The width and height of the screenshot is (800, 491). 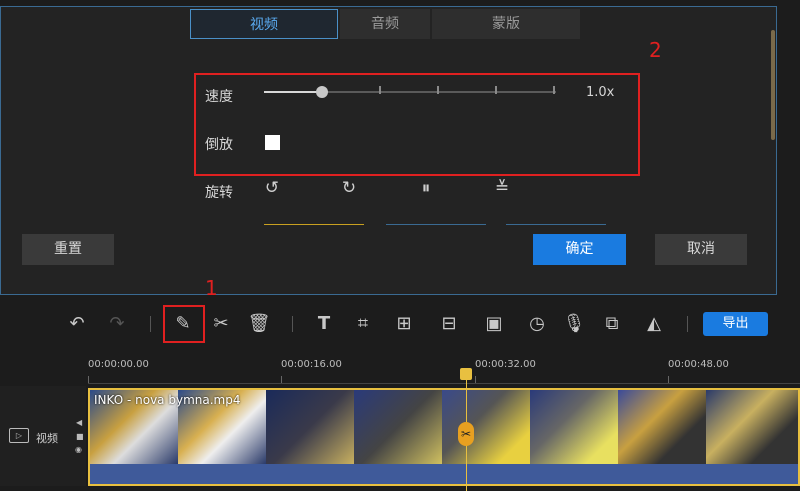 What do you see at coordinates (773, 85) in the screenshot?
I see `panel-scrollbar` at bounding box center [773, 85].